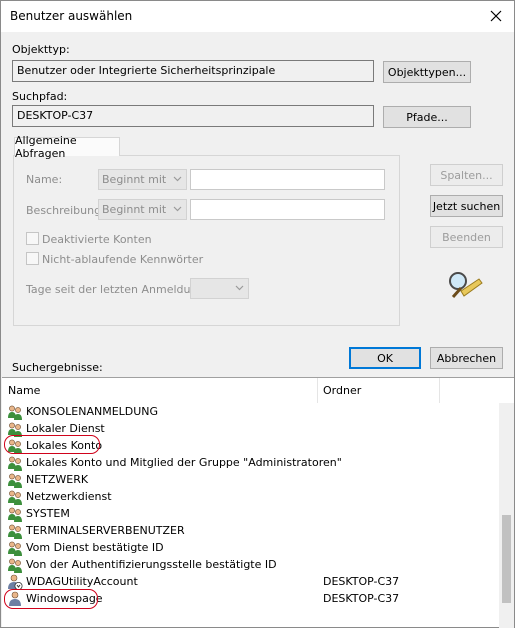  Describe the element at coordinates (250, 480) in the screenshot. I see `table-row: NETZWERK` at that location.